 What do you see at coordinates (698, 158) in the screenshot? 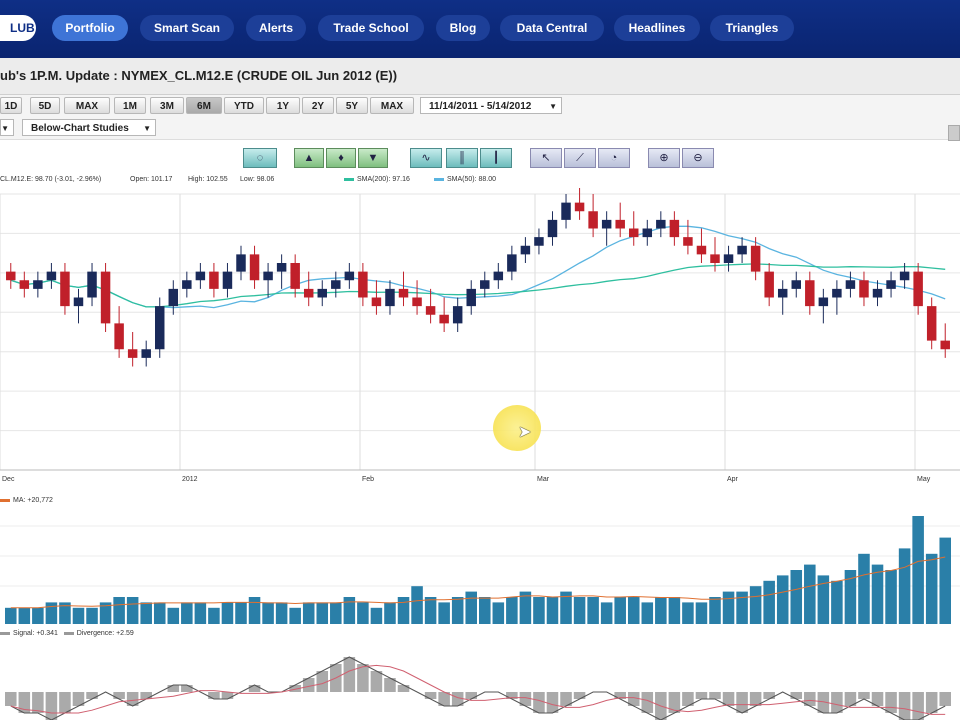
I see `zoom-out-icon: ⊖` at bounding box center [698, 158].